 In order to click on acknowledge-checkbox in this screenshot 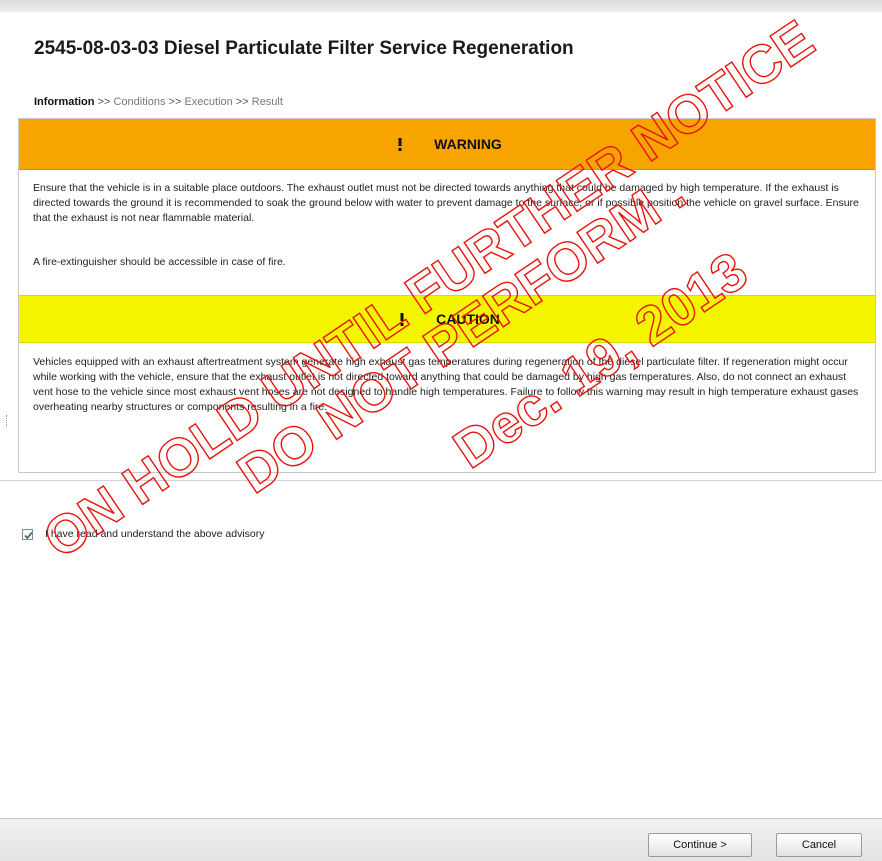, I will do `click(27, 534)`.